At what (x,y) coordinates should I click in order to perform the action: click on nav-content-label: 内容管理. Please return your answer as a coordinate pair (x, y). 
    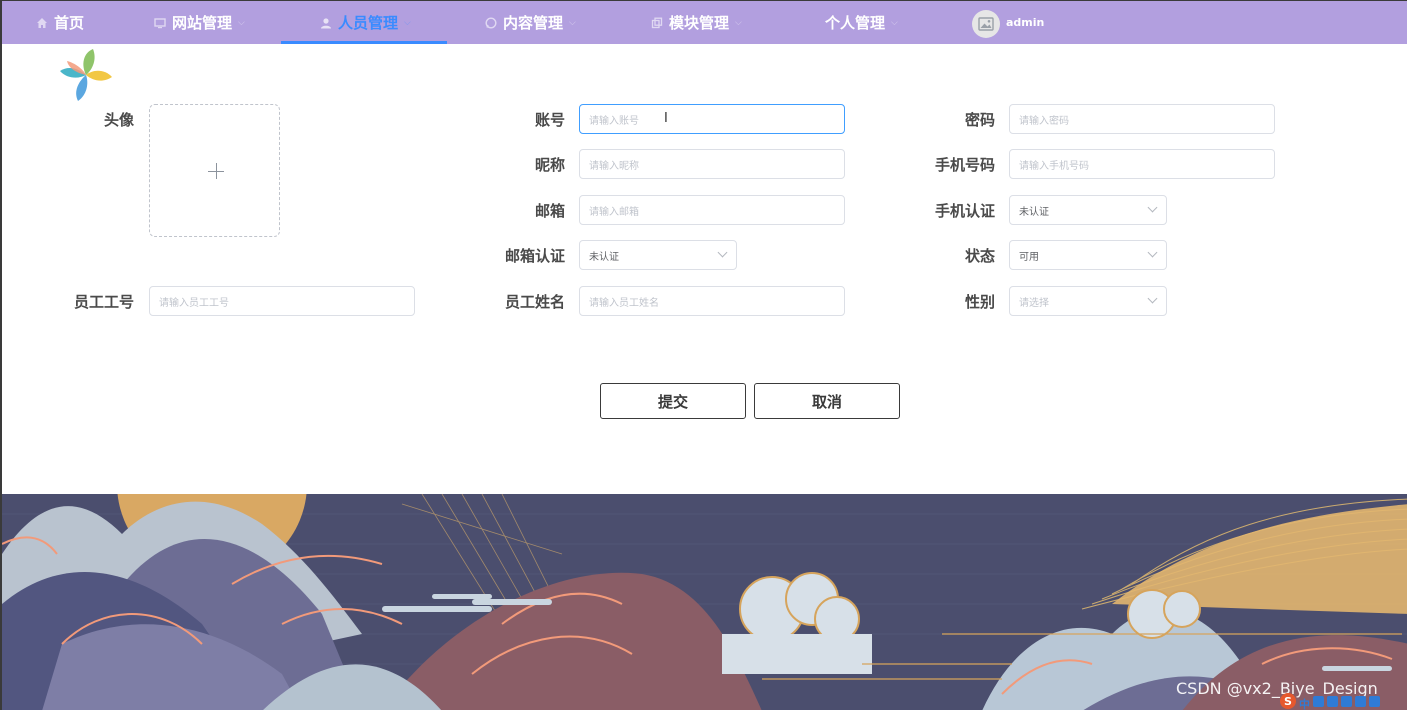
    Looking at the image, I should click on (533, 23).